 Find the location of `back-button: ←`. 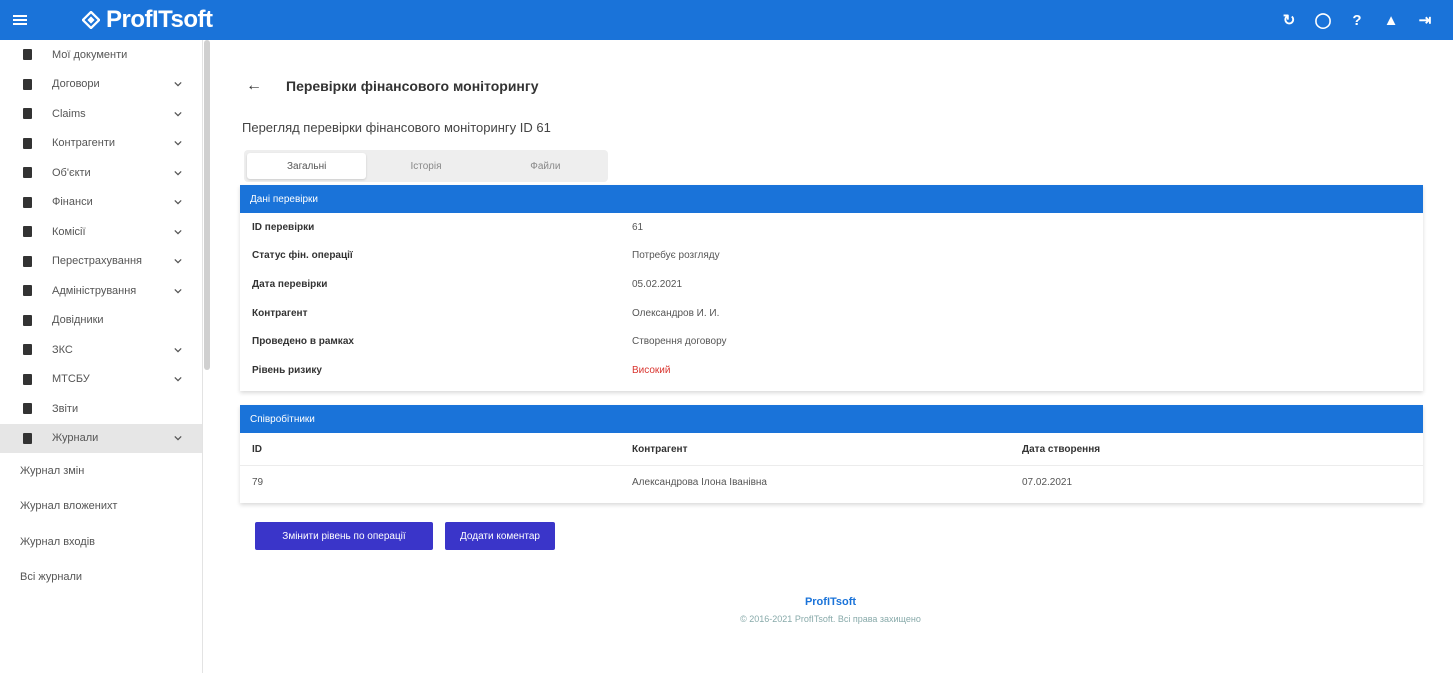

back-button: ← is located at coordinates (254, 86).